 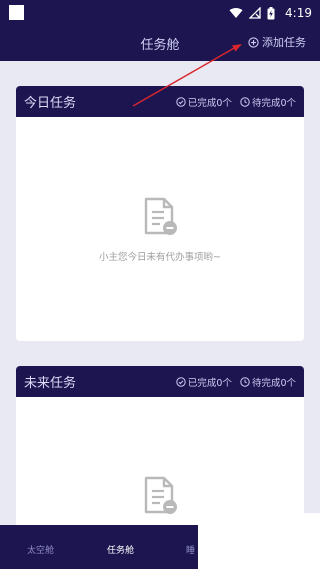 I want to click on status-bar: 4:19, so click(x=160, y=13).